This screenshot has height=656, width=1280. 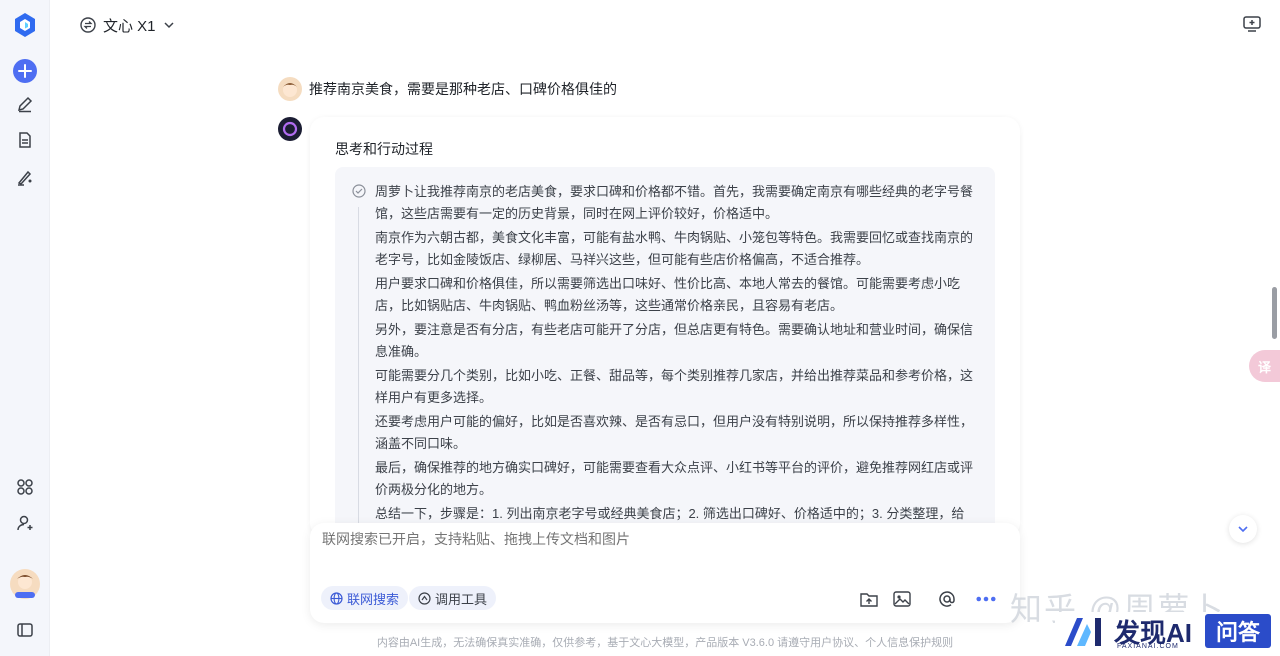 What do you see at coordinates (902, 599) in the screenshot?
I see `image-icon` at bounding box center [902, 599].